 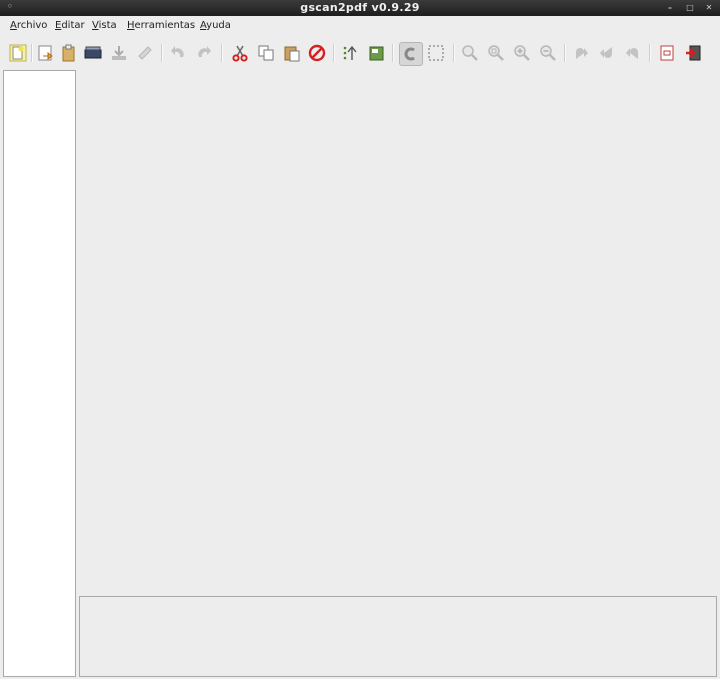 I want to click on zoom-out-icon, so click(x=548, y=53).